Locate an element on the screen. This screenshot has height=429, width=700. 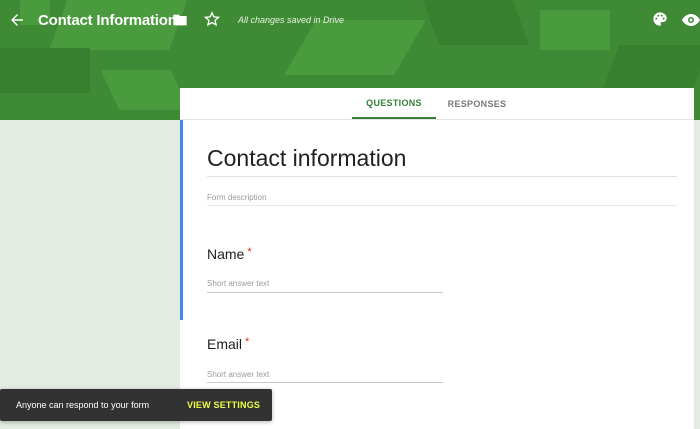
question-label: Name is located at coordinates (226, 254).